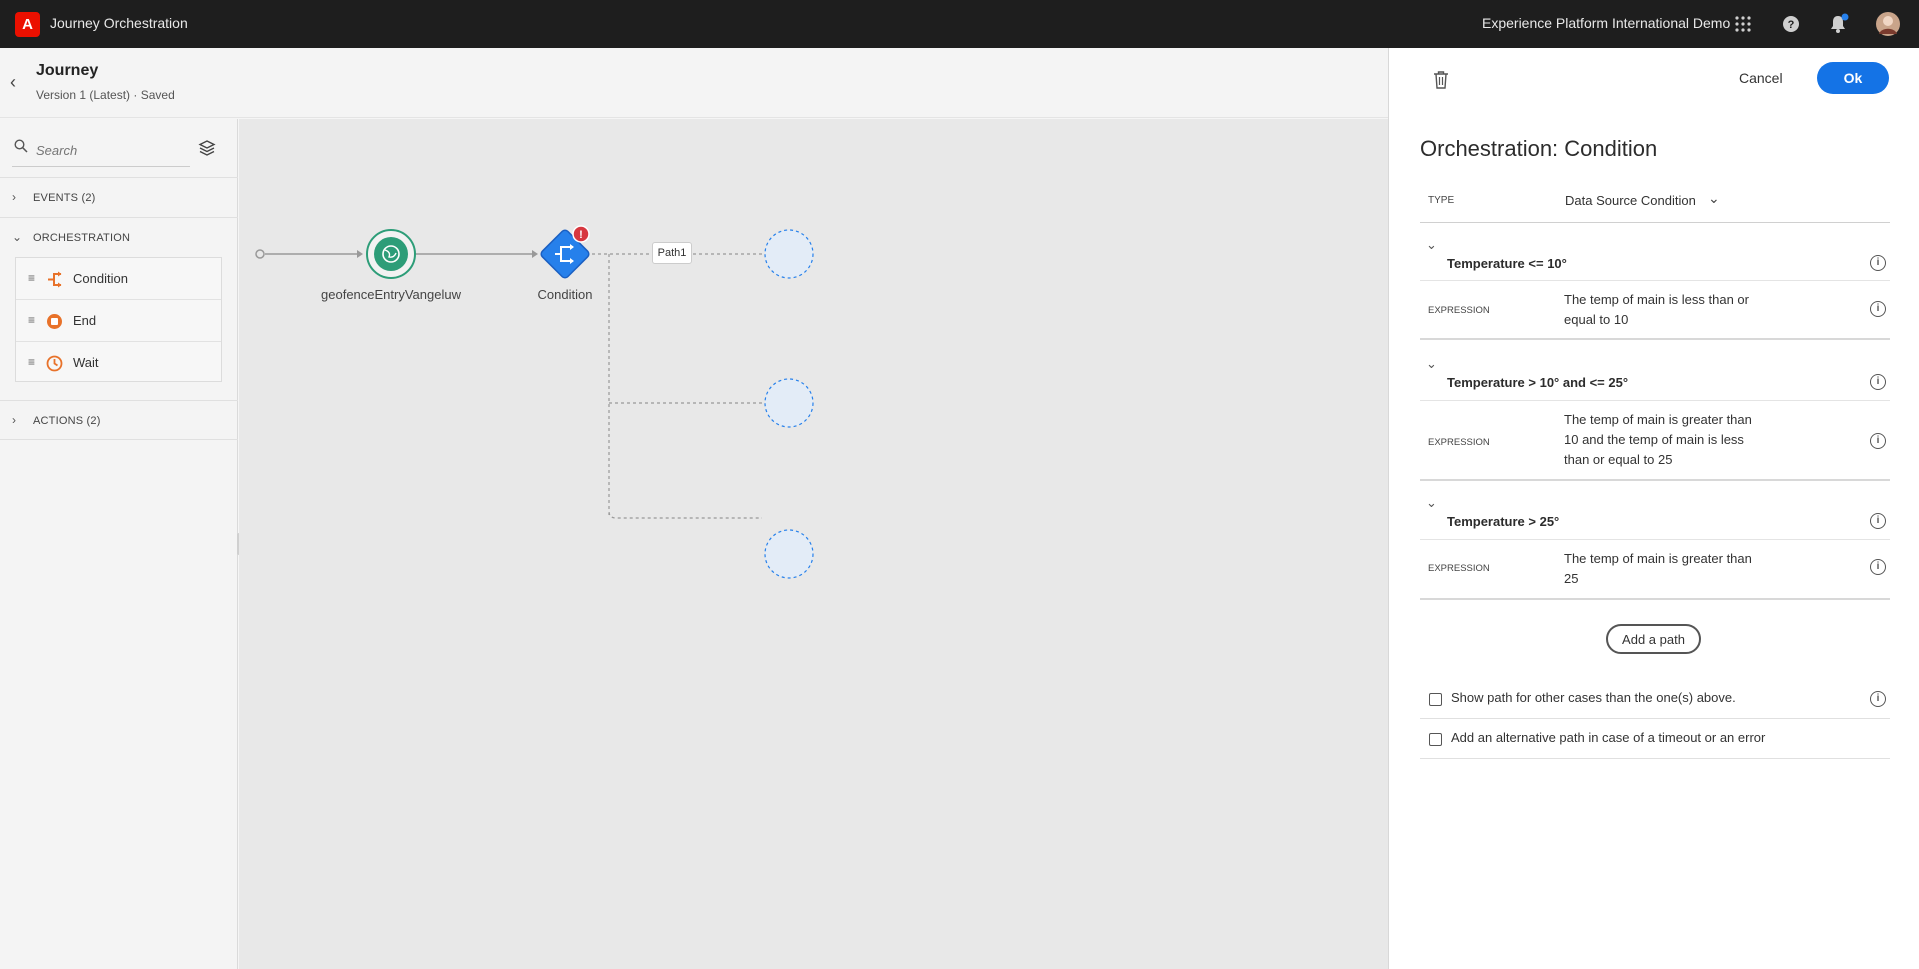  I want to click on error-badge-text: !, so click(581, 235).